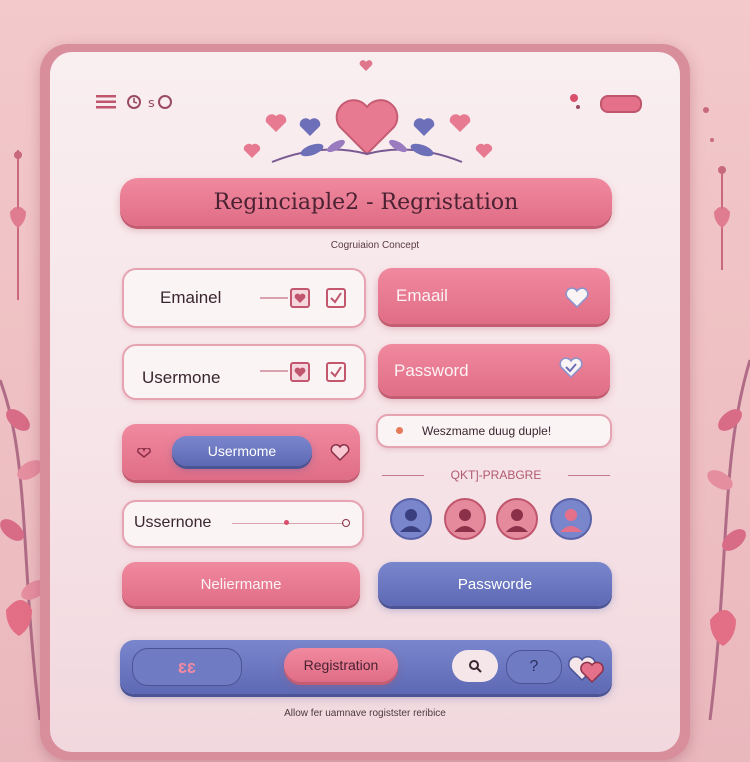 This screenshot has width=750, height=762. I want to click on slider-heart-icon, so click(286, 522).